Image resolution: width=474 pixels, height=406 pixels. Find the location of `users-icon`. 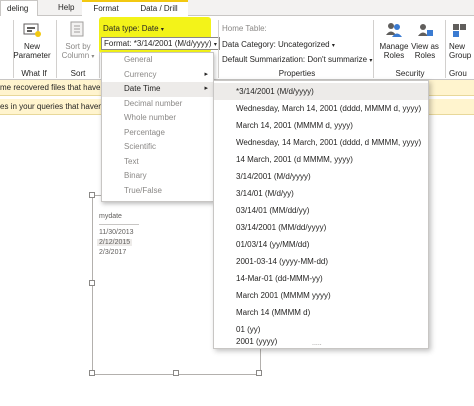

users-icon is located at coordinates (394, 30).